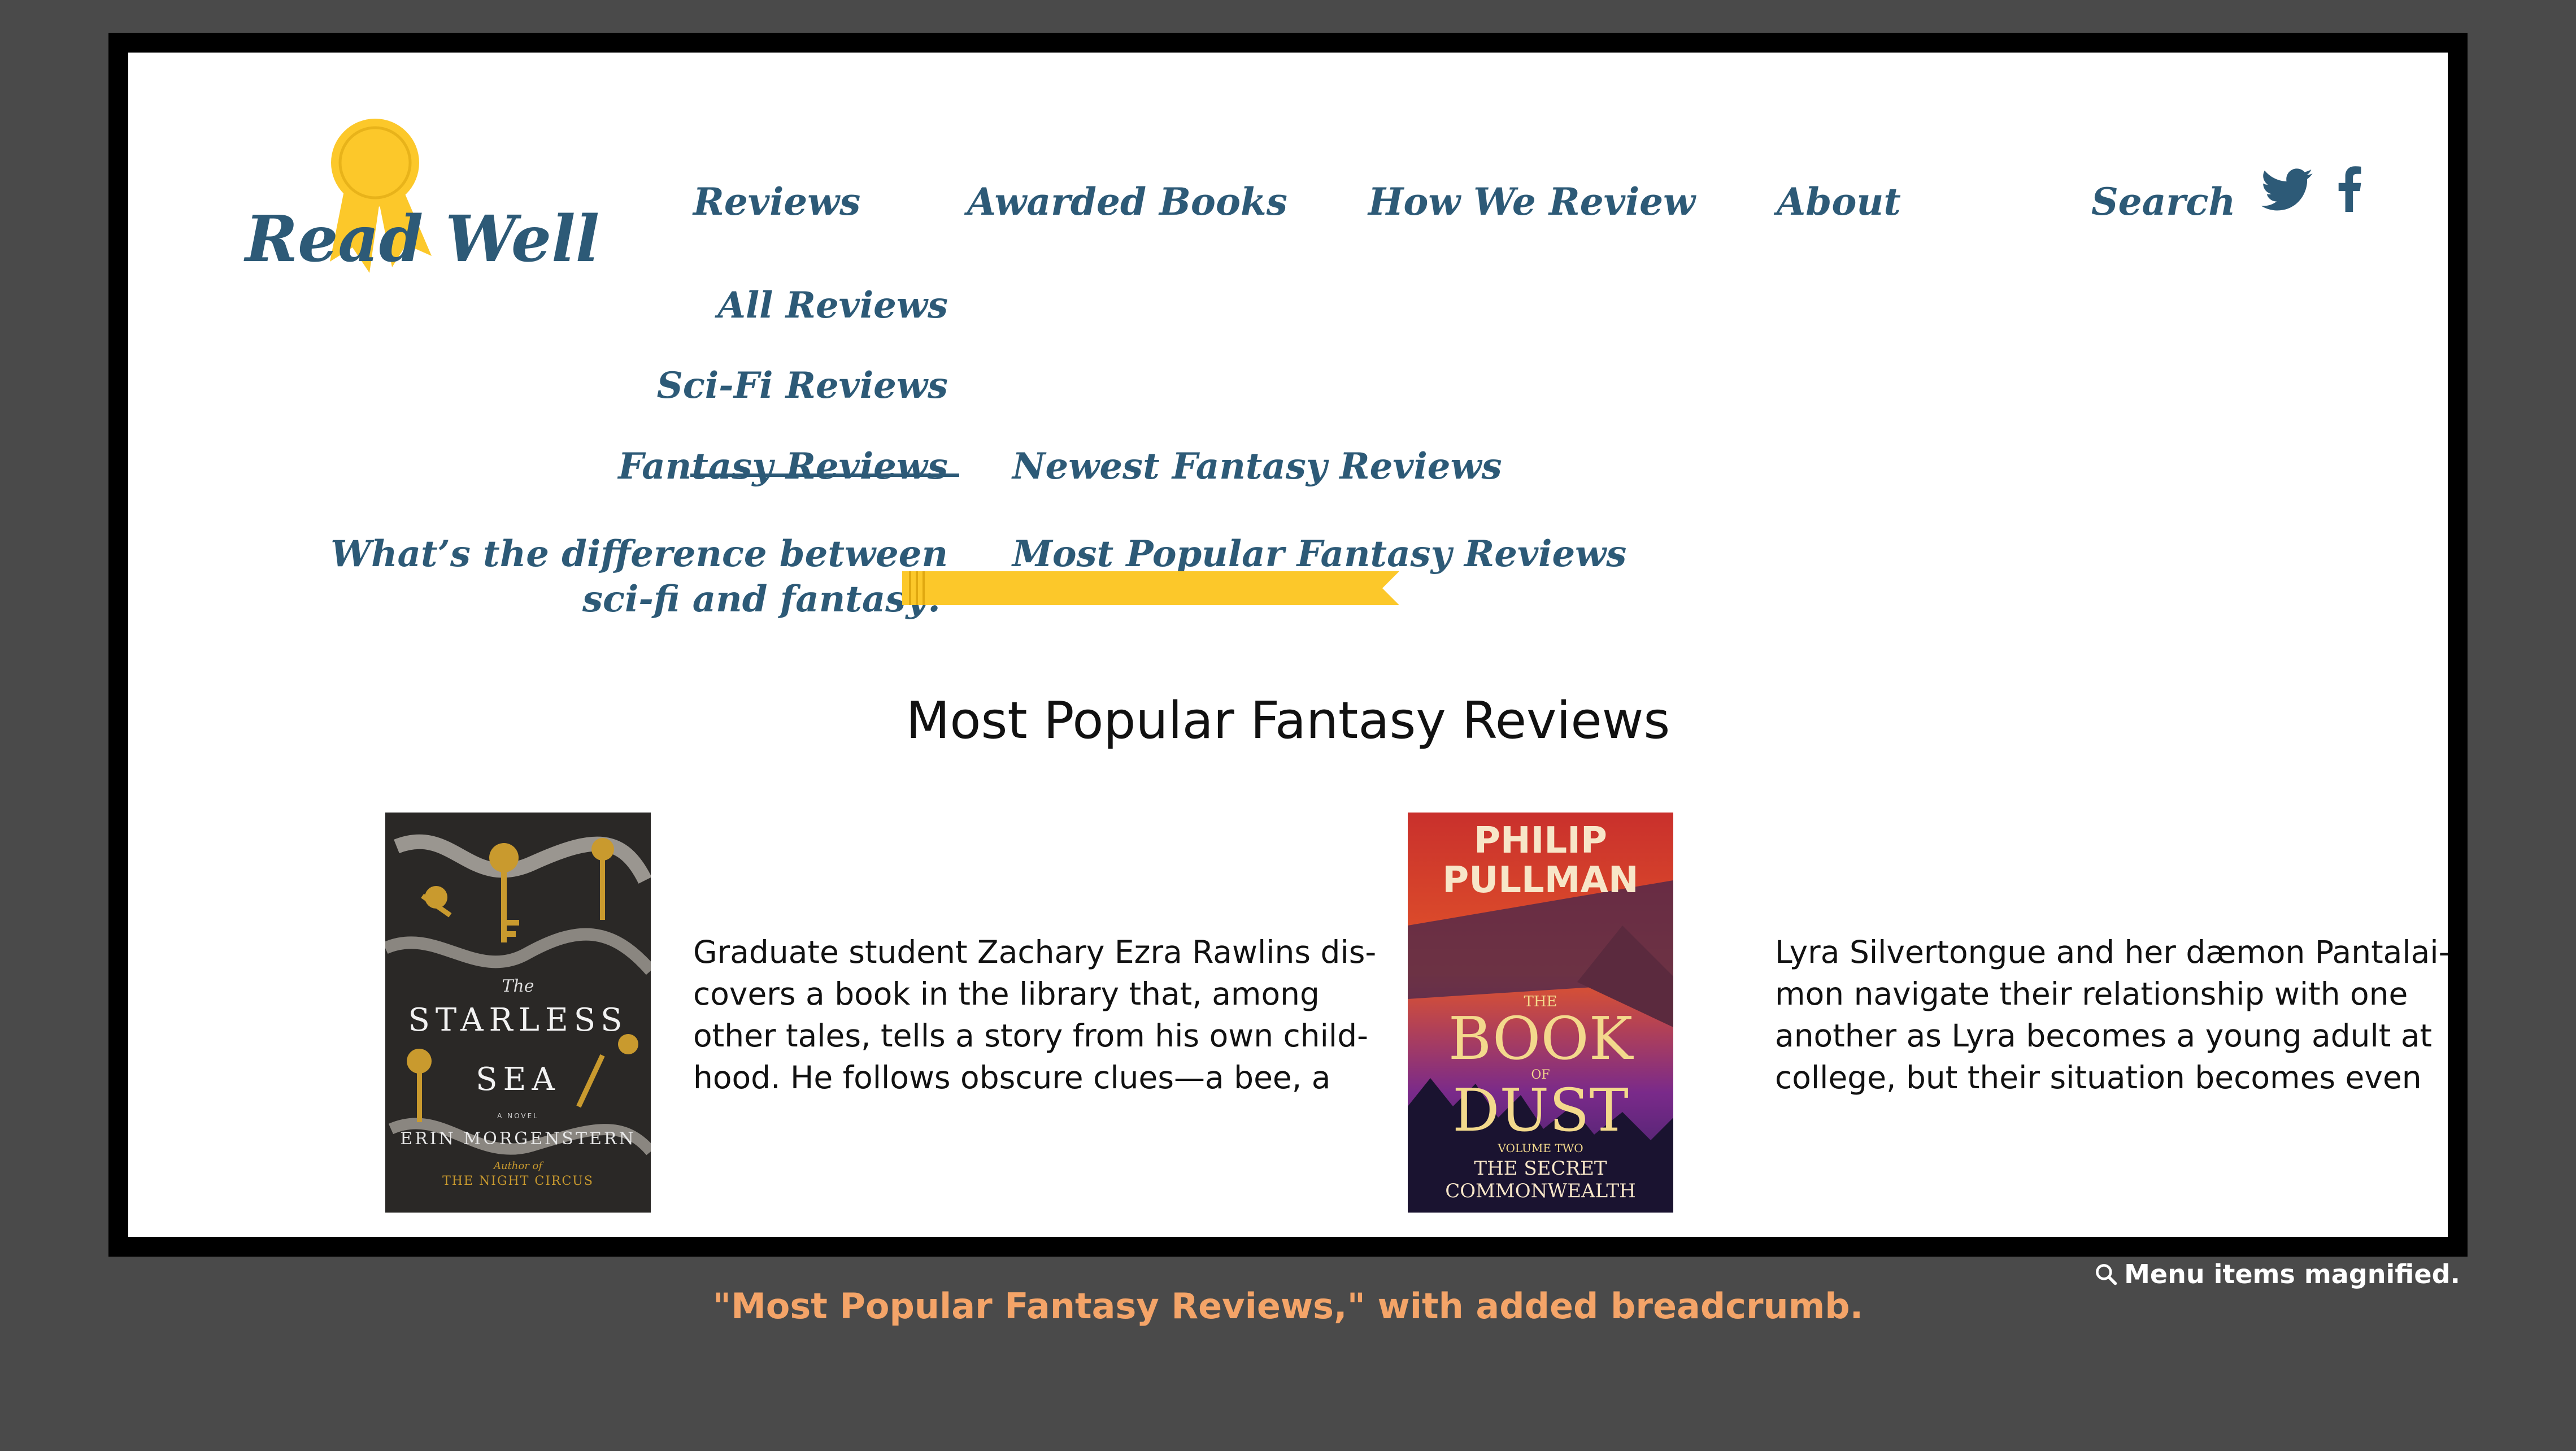  I want to click on cover-subtitle-line2: COMMONWEALTH, so click(1540, 1191).